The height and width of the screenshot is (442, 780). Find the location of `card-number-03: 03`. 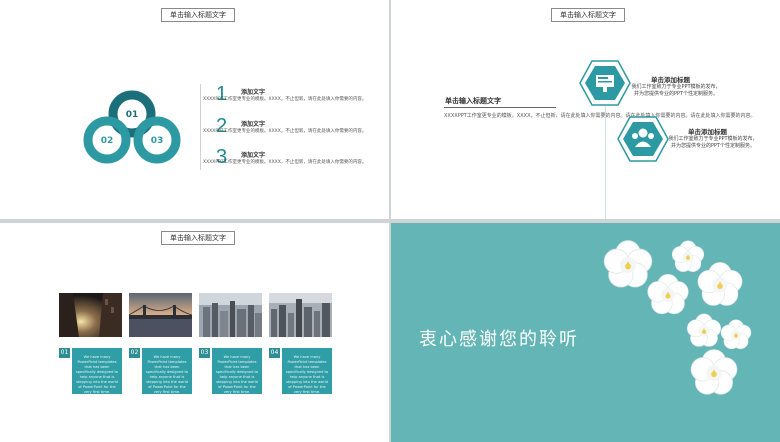

card-number-03: 03 is located at coordinates (204, 353).